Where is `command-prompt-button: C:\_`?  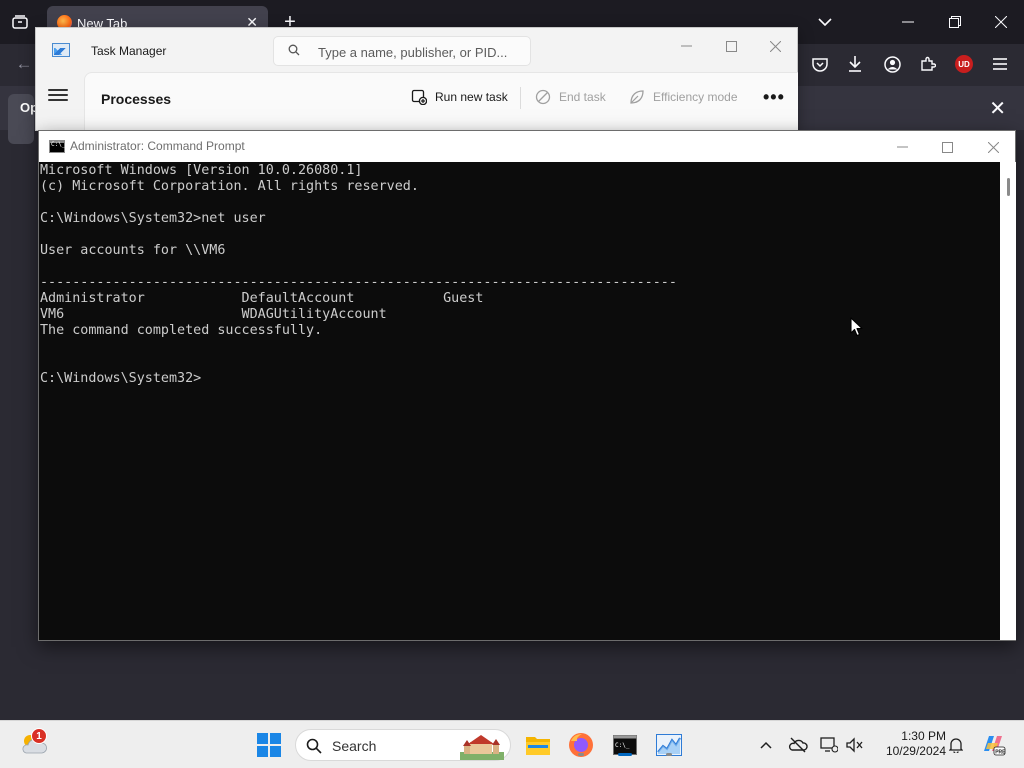
command-prompt-button: C:\_ is located at coordinates (625, 745).